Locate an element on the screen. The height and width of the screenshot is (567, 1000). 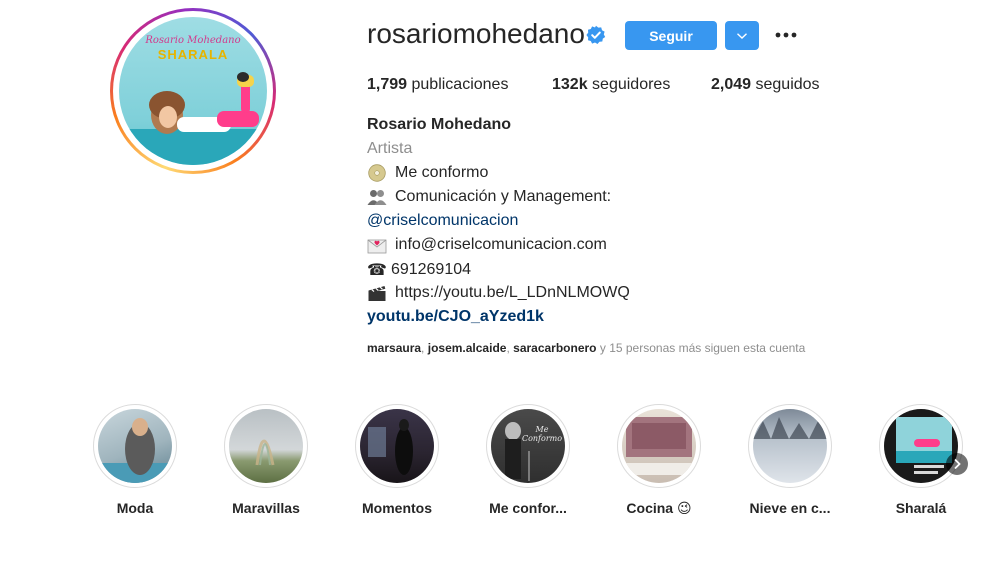
avatar-artwork is located at coordinates (193, 118).